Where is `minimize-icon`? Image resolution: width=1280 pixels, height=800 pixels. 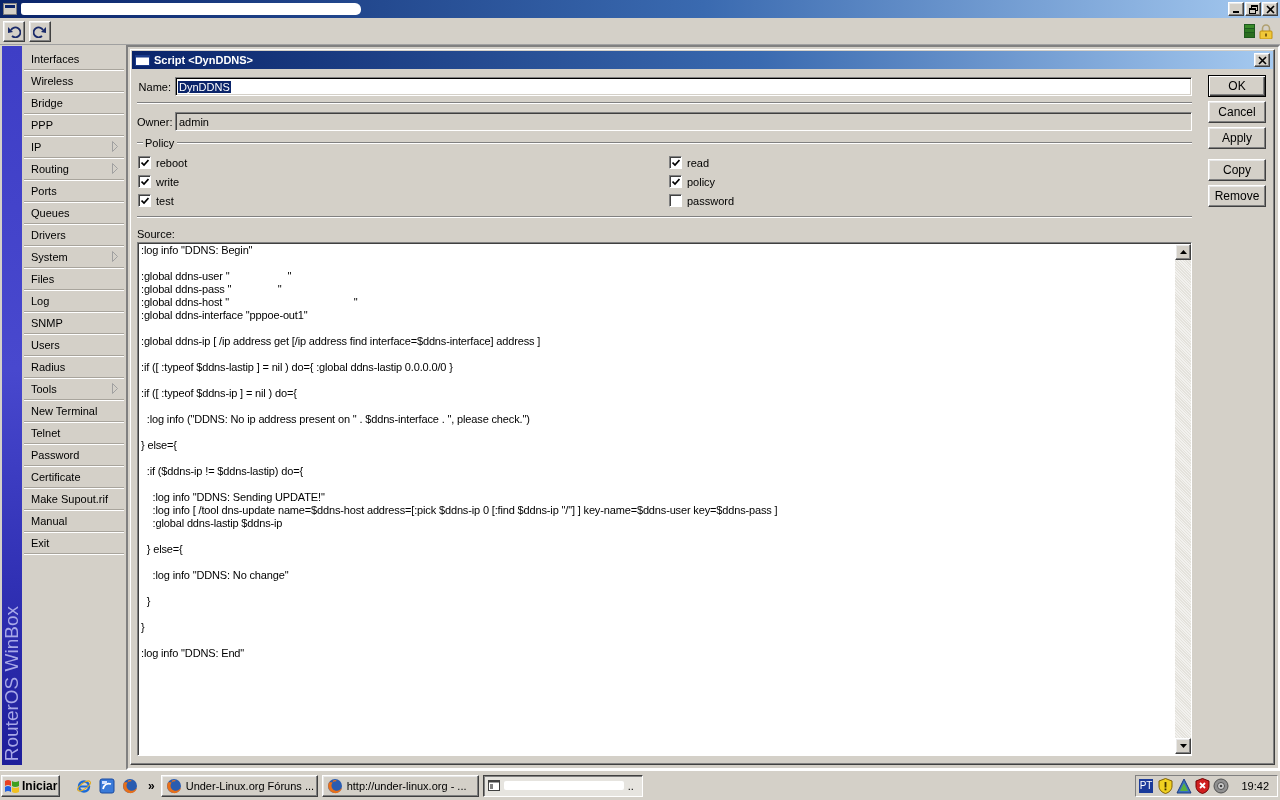 minimize-icon is located at coordinates (1236, 12).